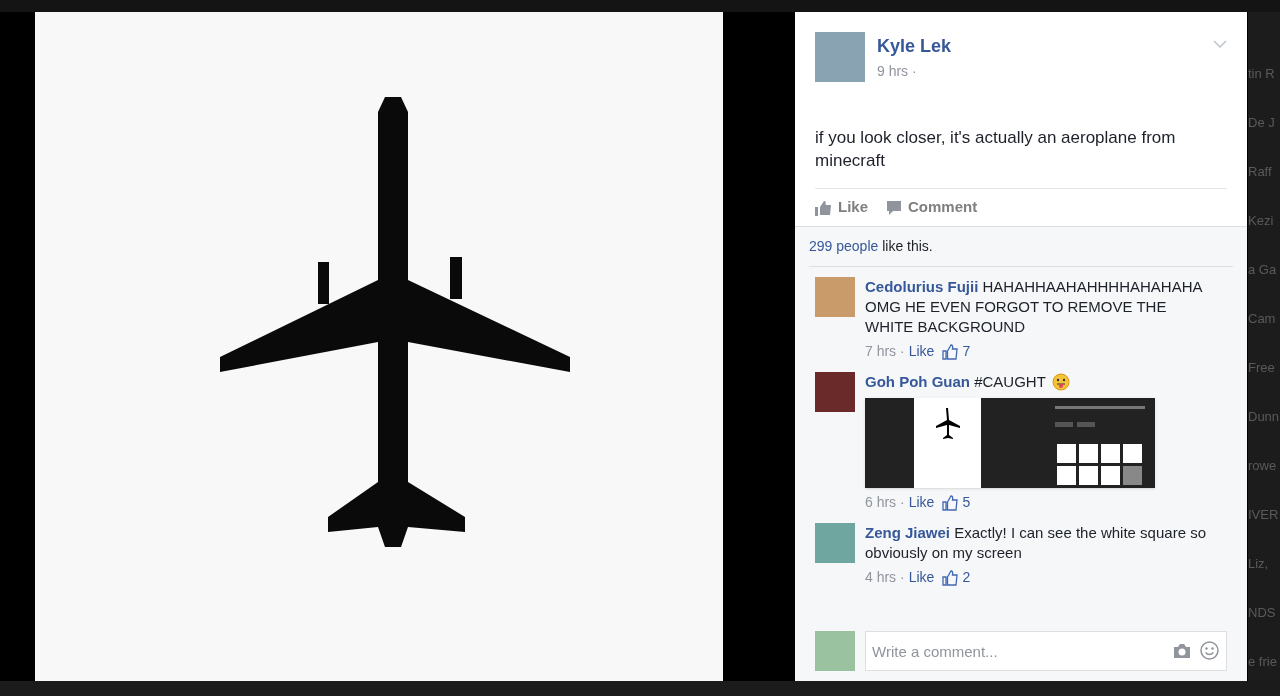 The height and width of the screenshot is (696, 1280). I want to click on contact-name: Raff, so click(1260, 172).